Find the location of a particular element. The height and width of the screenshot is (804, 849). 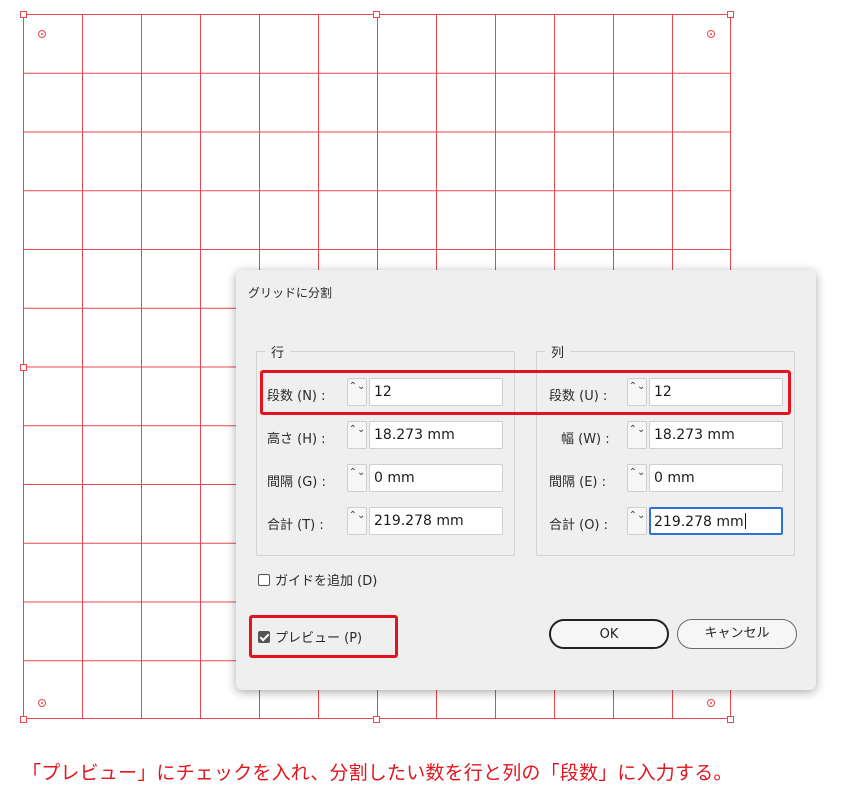

columns-total-row: 合計 (O) : ⌃⌄ 219.278 mm is located at coordinates (666, 522).